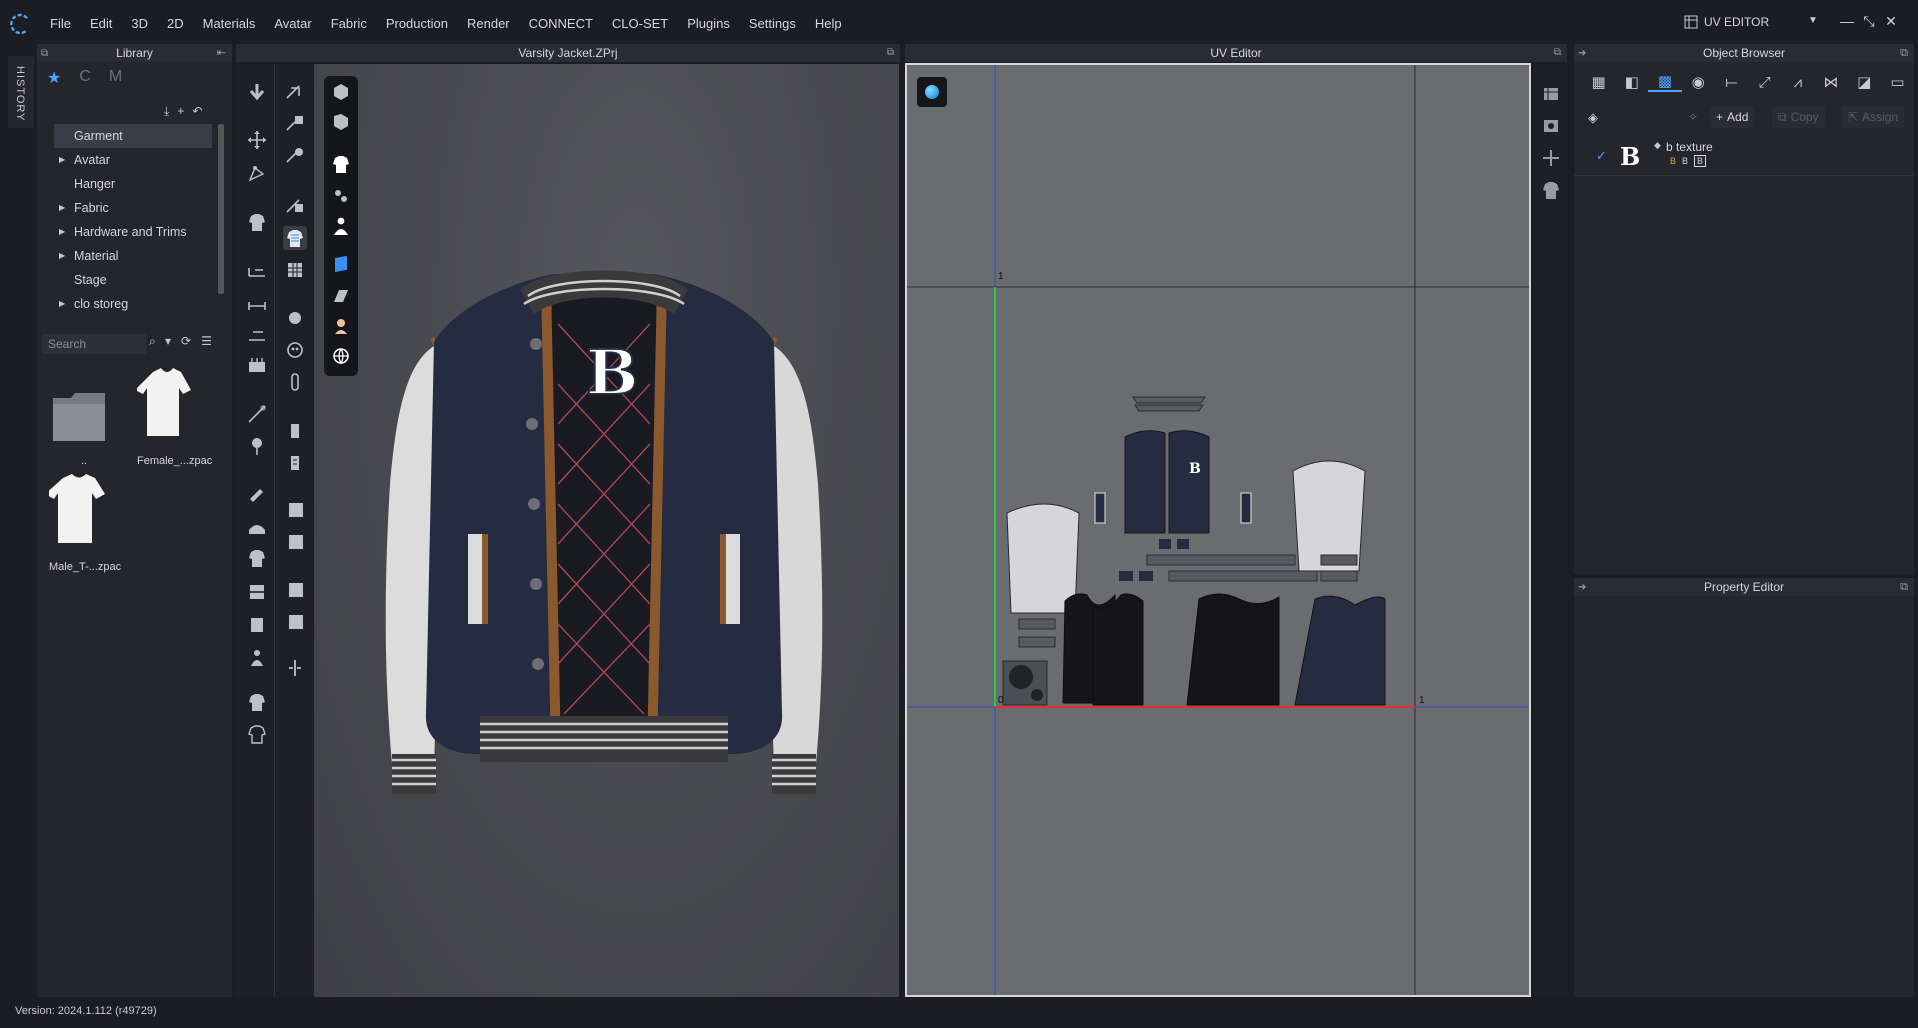  What do you see at coordinates (295, 92) in the screenshot?
I see `simulate-tool-icon` at bounding box center [295, 92].